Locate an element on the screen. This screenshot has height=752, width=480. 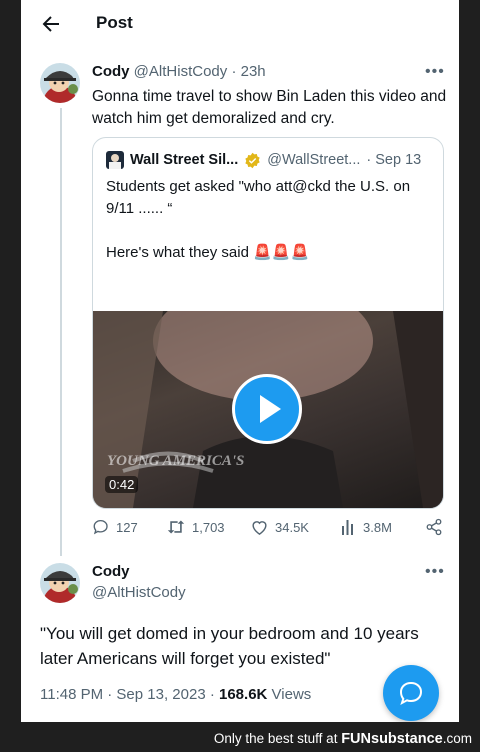
footer-text: Only the best stuff at is located at coordinates (277, 738).